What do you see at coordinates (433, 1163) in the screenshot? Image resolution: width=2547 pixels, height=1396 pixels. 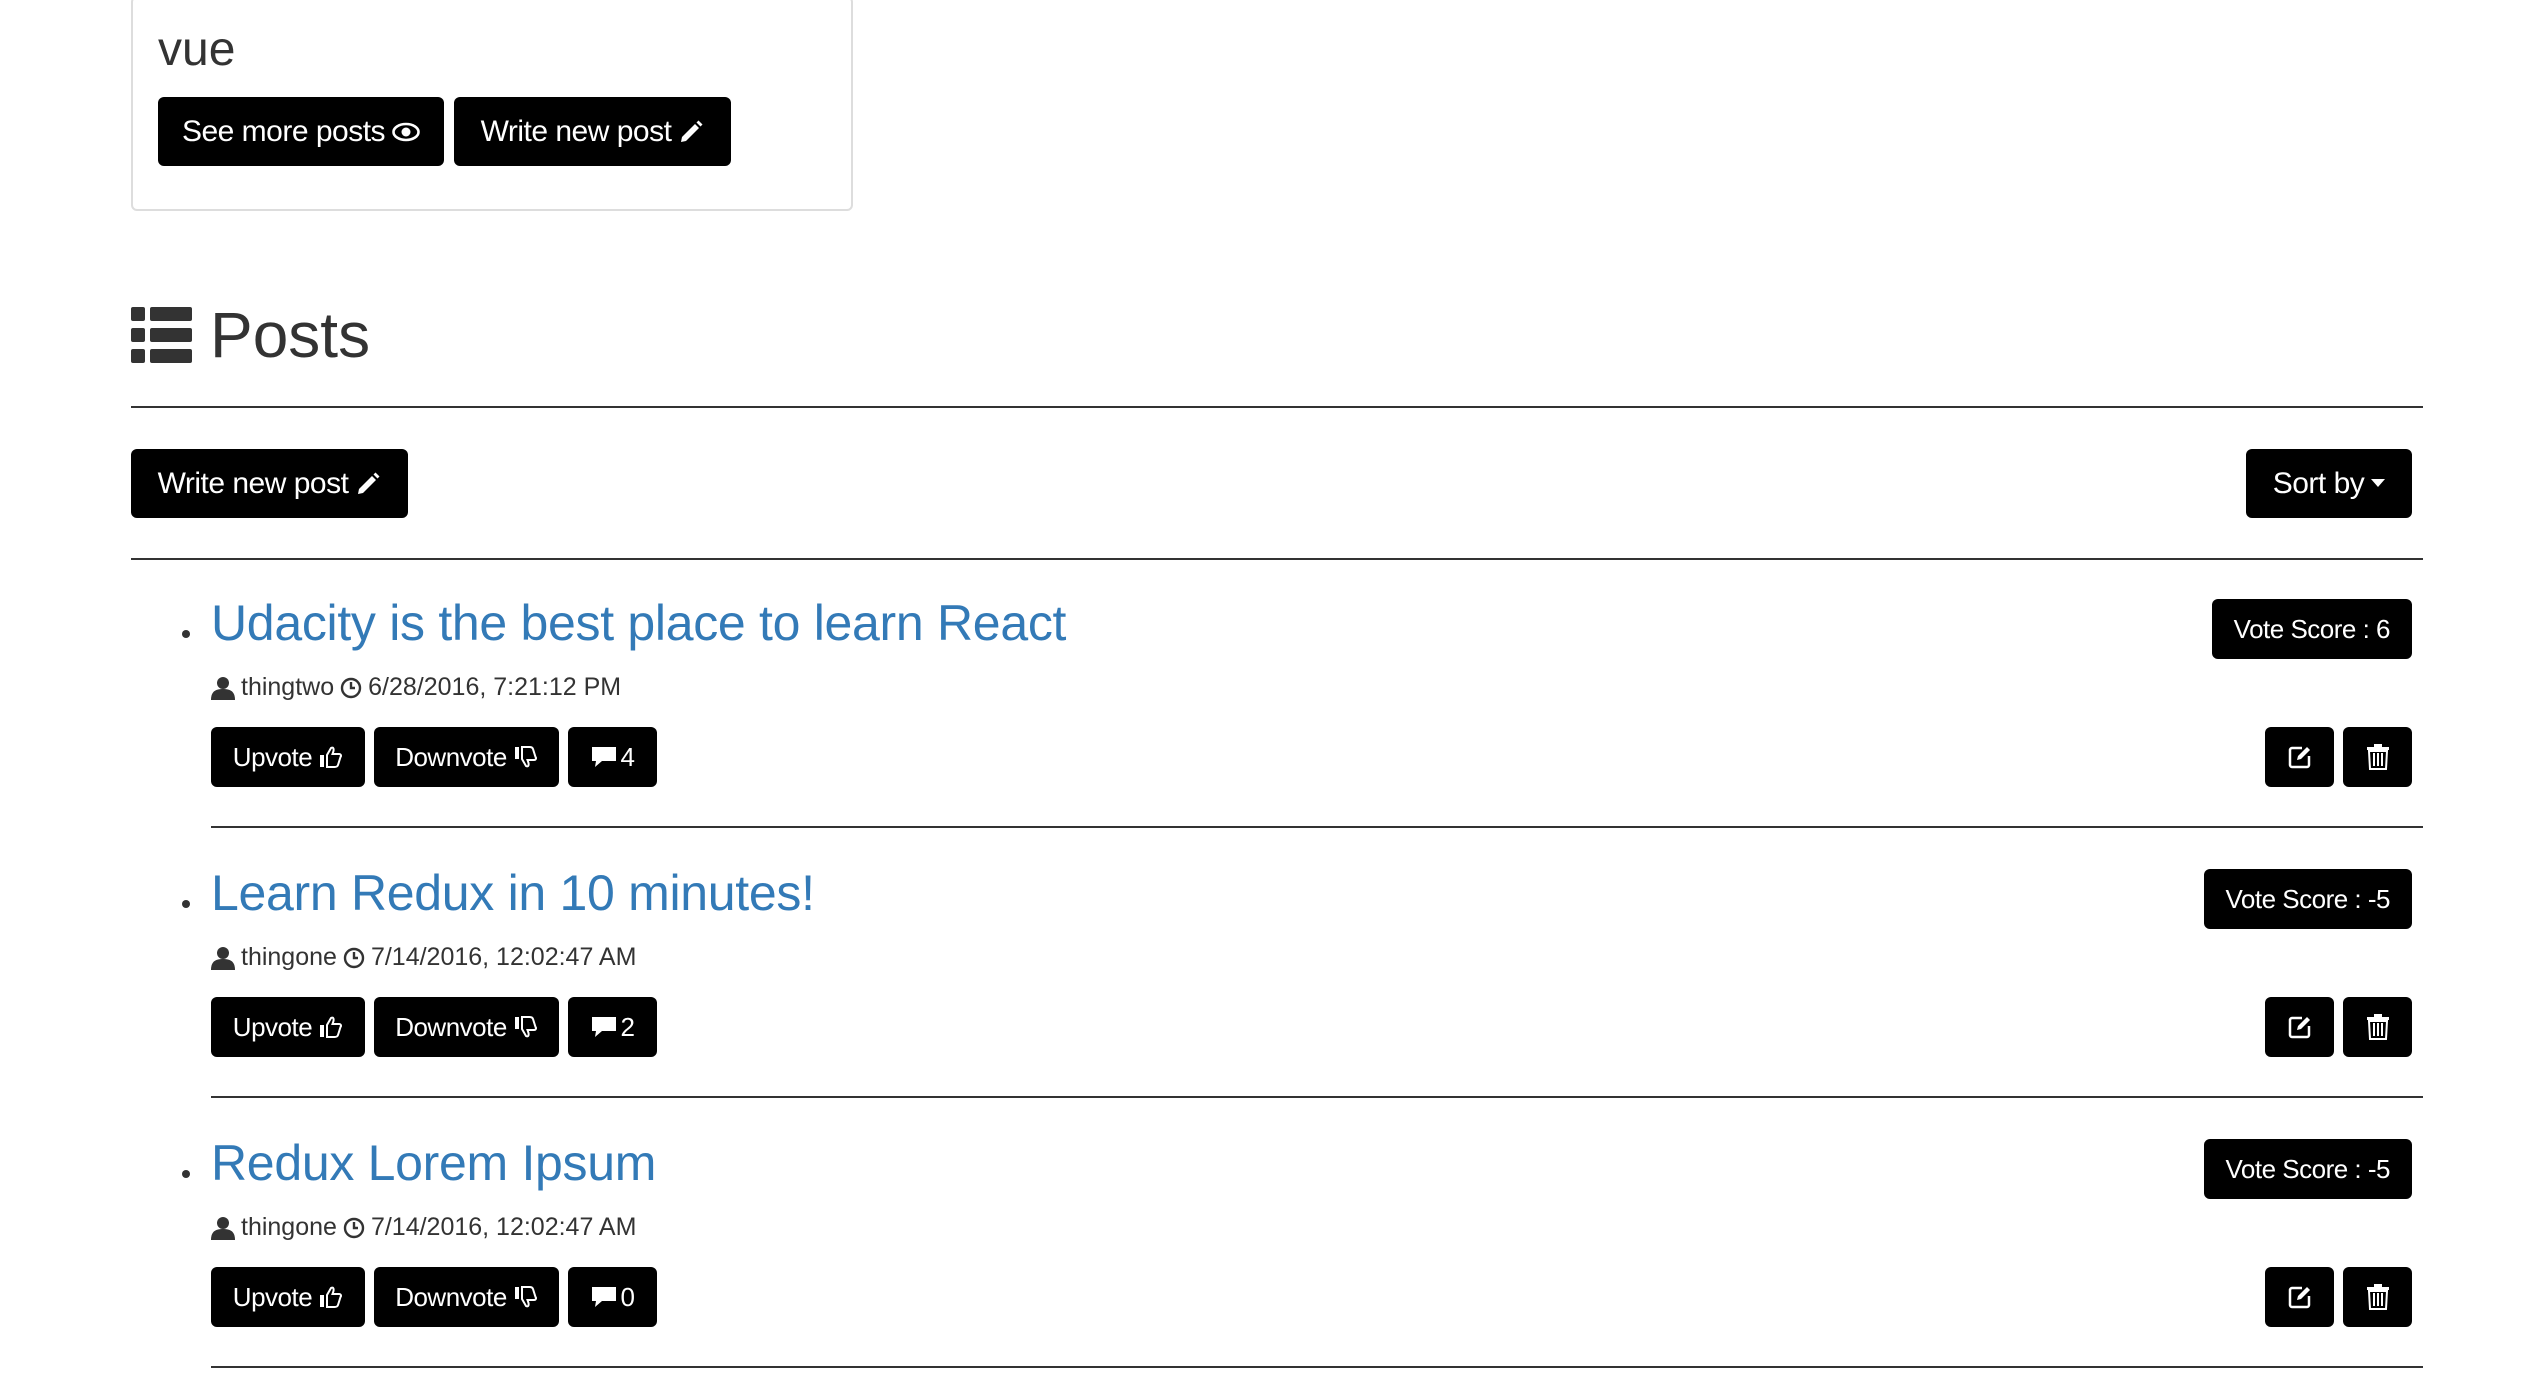 I see `post-title-link: Redux Lorem Ipsum` at bounding box center [433, 1163].